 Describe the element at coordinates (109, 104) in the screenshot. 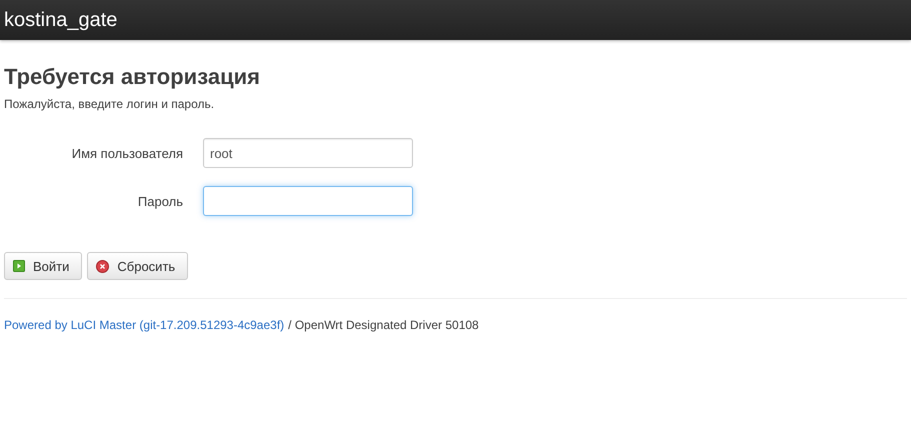

I see `description-text: Пожалуйста, введите логин и пароль.` at that location.